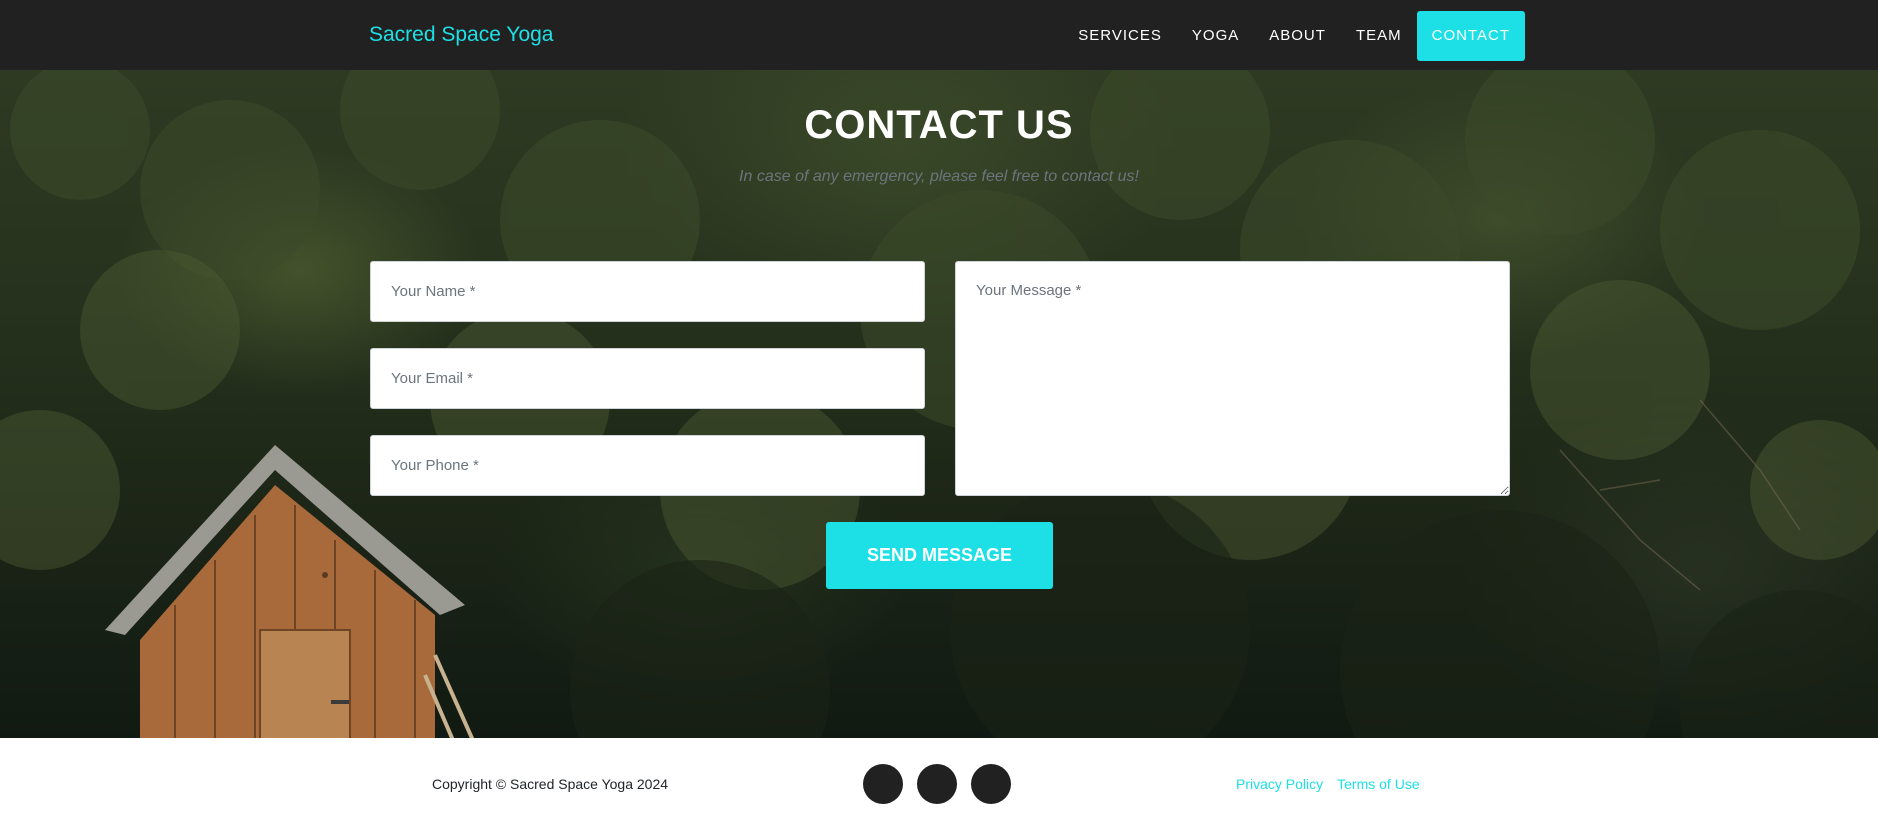  I want to click on facebook-button, so click(937, 784).